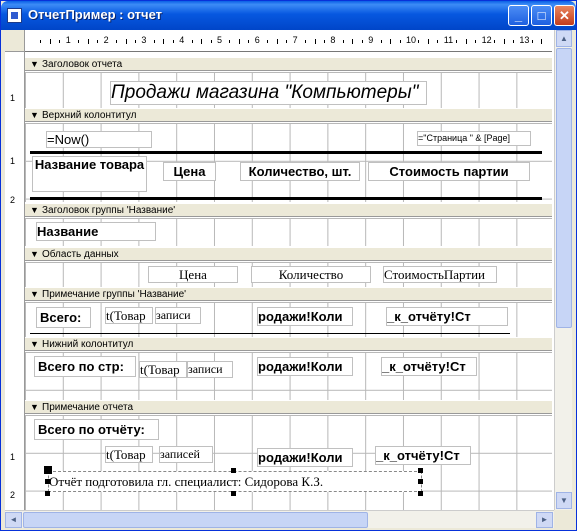 This screenshot has height=531, width=577. I want to click on section-bar-group-header: ▼ Заголовок группы 'Название', so click(288, 210).